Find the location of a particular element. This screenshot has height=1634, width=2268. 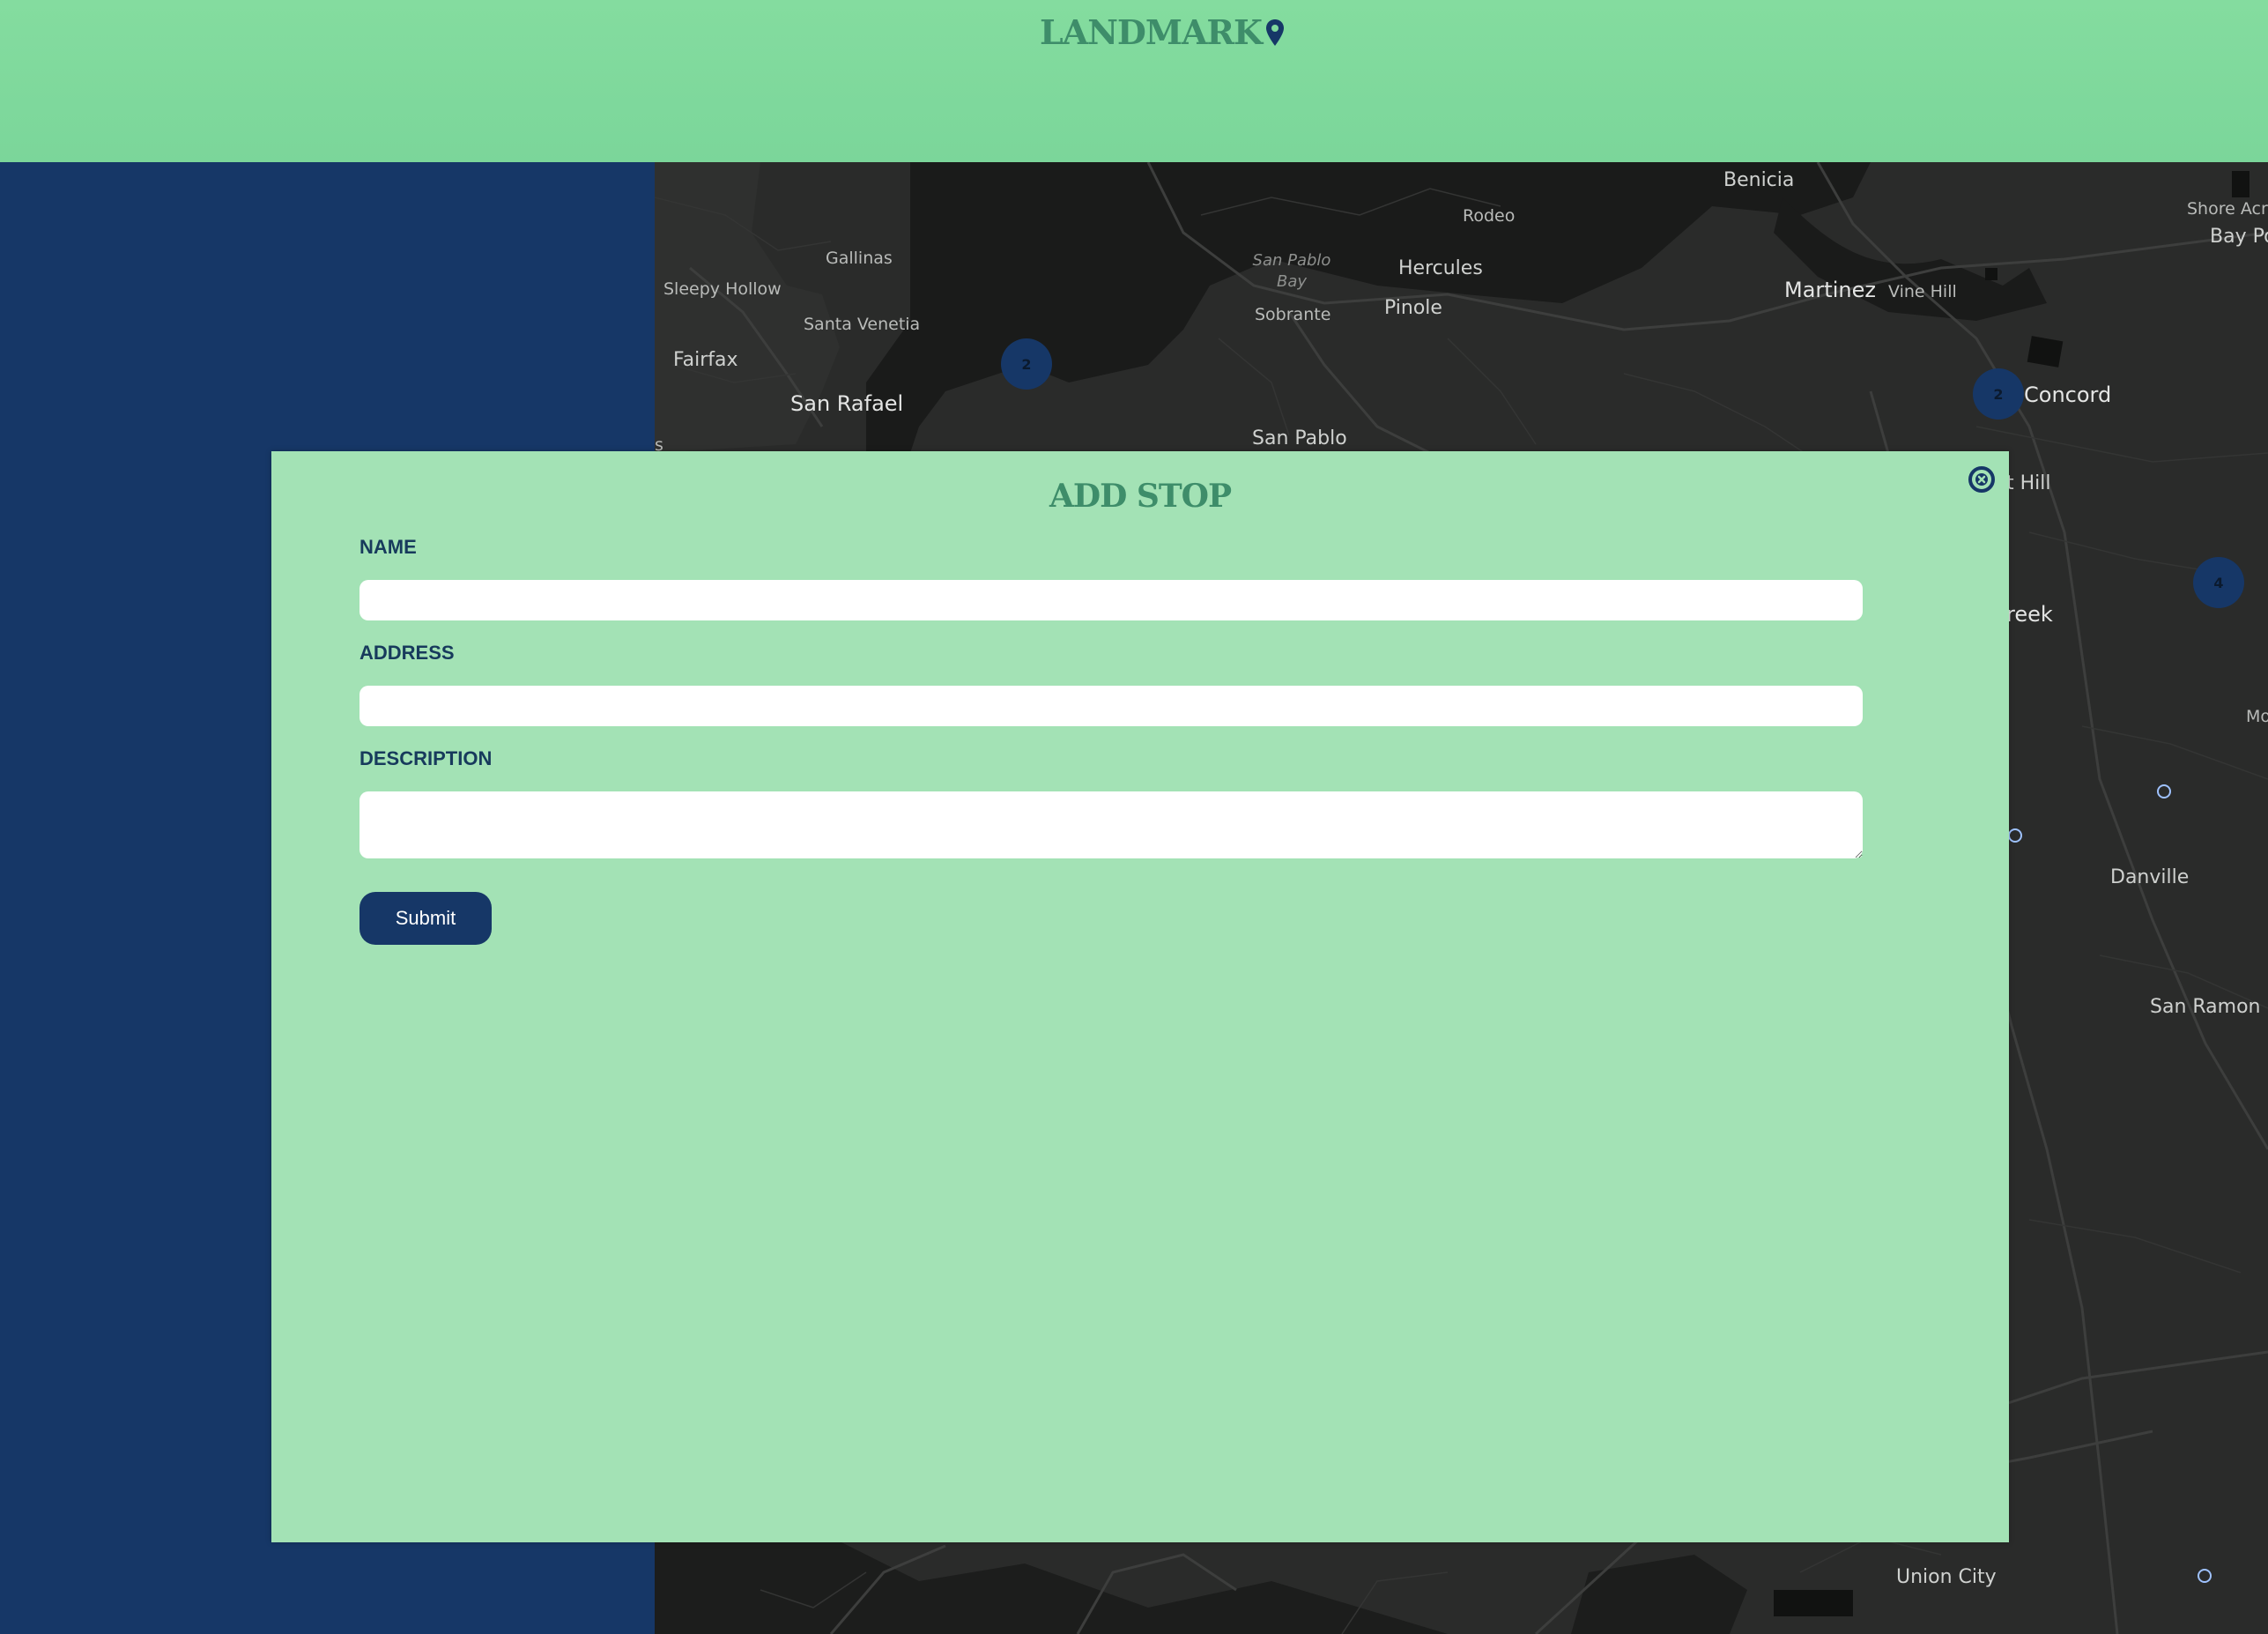

map-label-vine-hill: Vine Hill is located at coordinates (1922, 291).